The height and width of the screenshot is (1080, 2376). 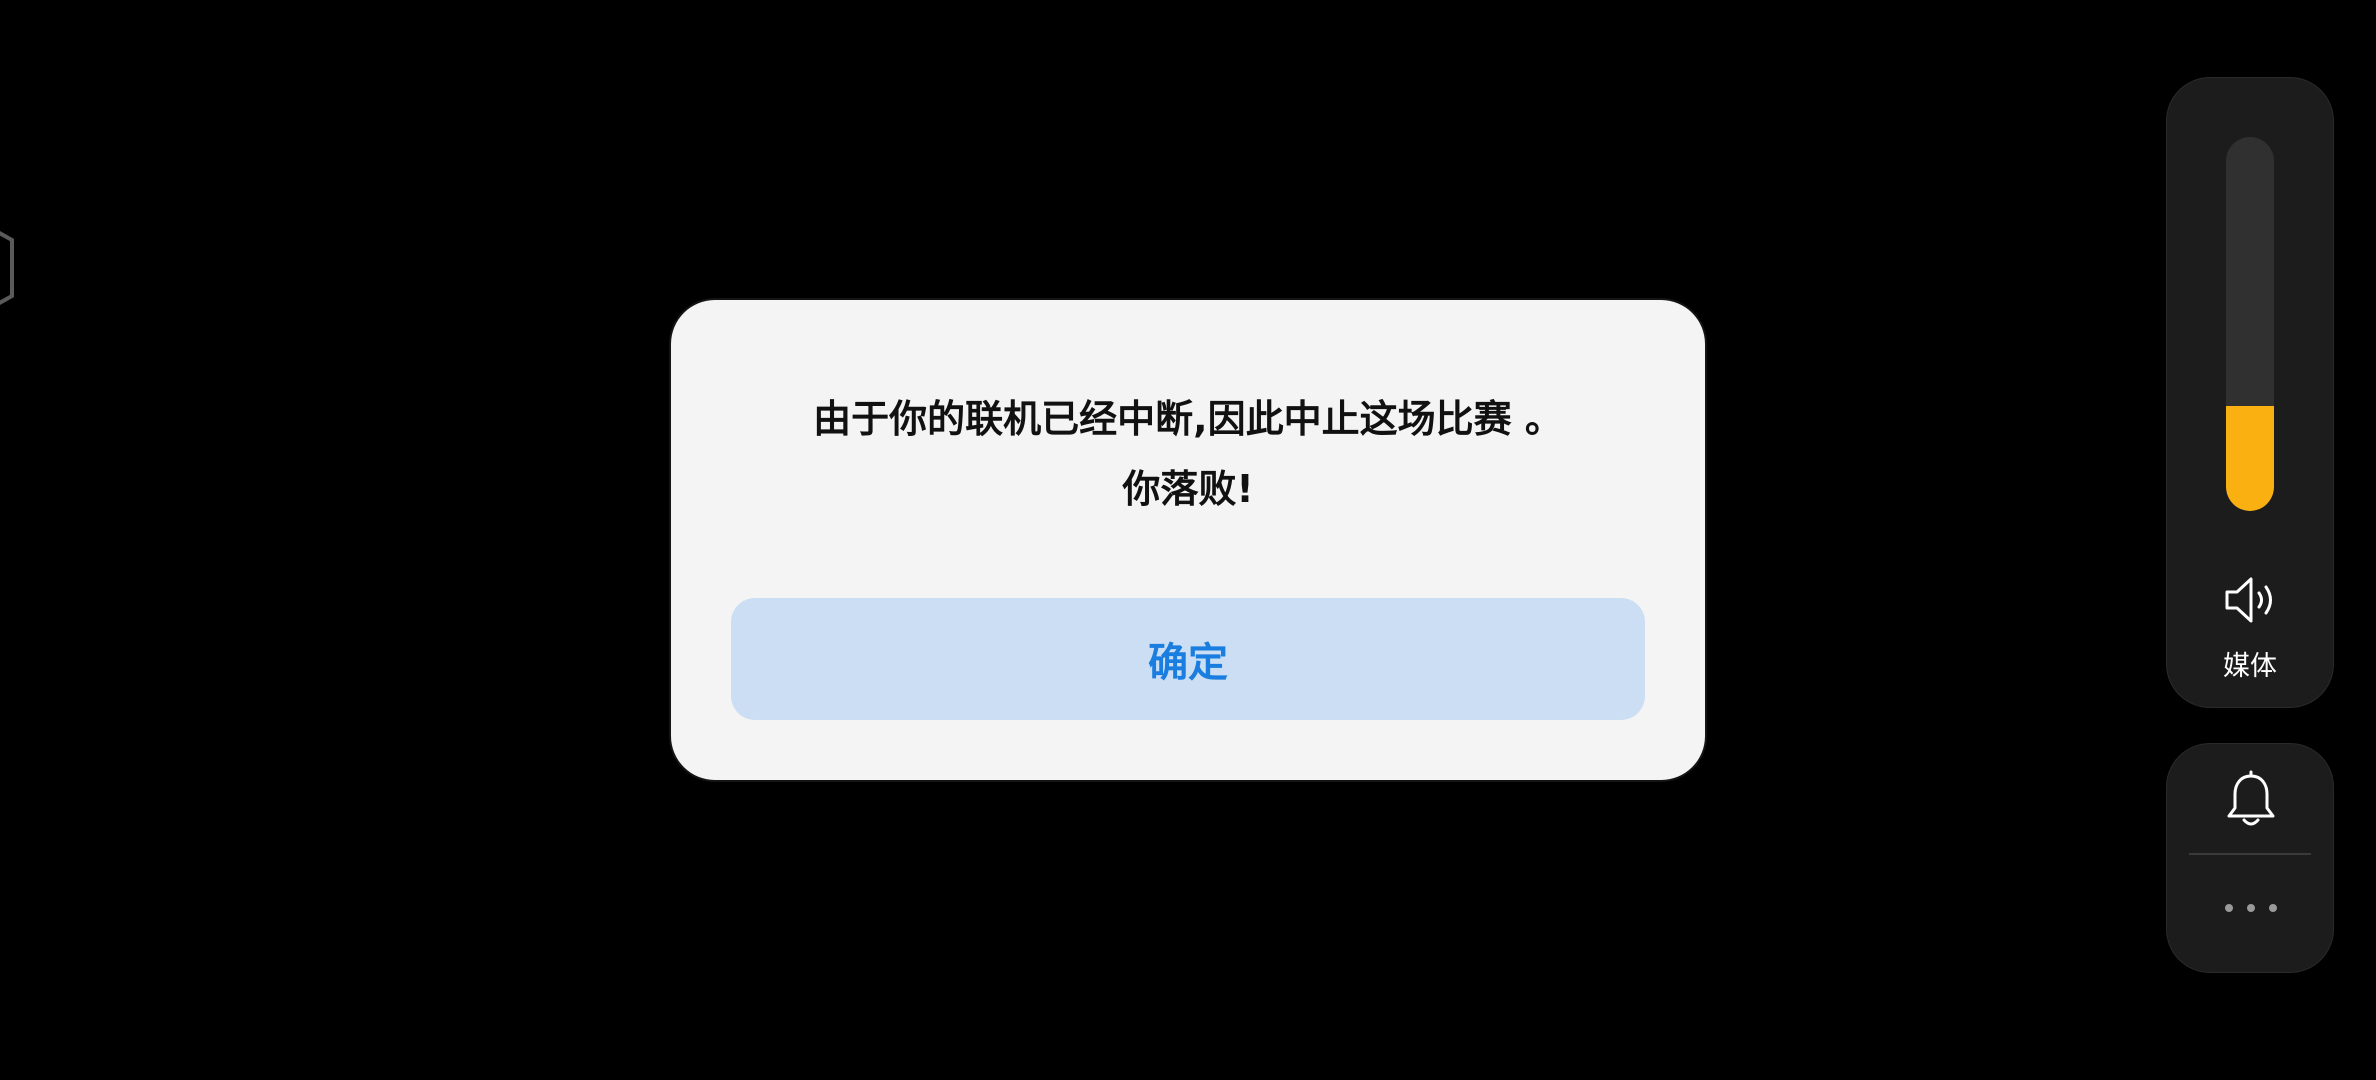 I want to click on confirm-button: 确定, so click(x=1188, y=659).